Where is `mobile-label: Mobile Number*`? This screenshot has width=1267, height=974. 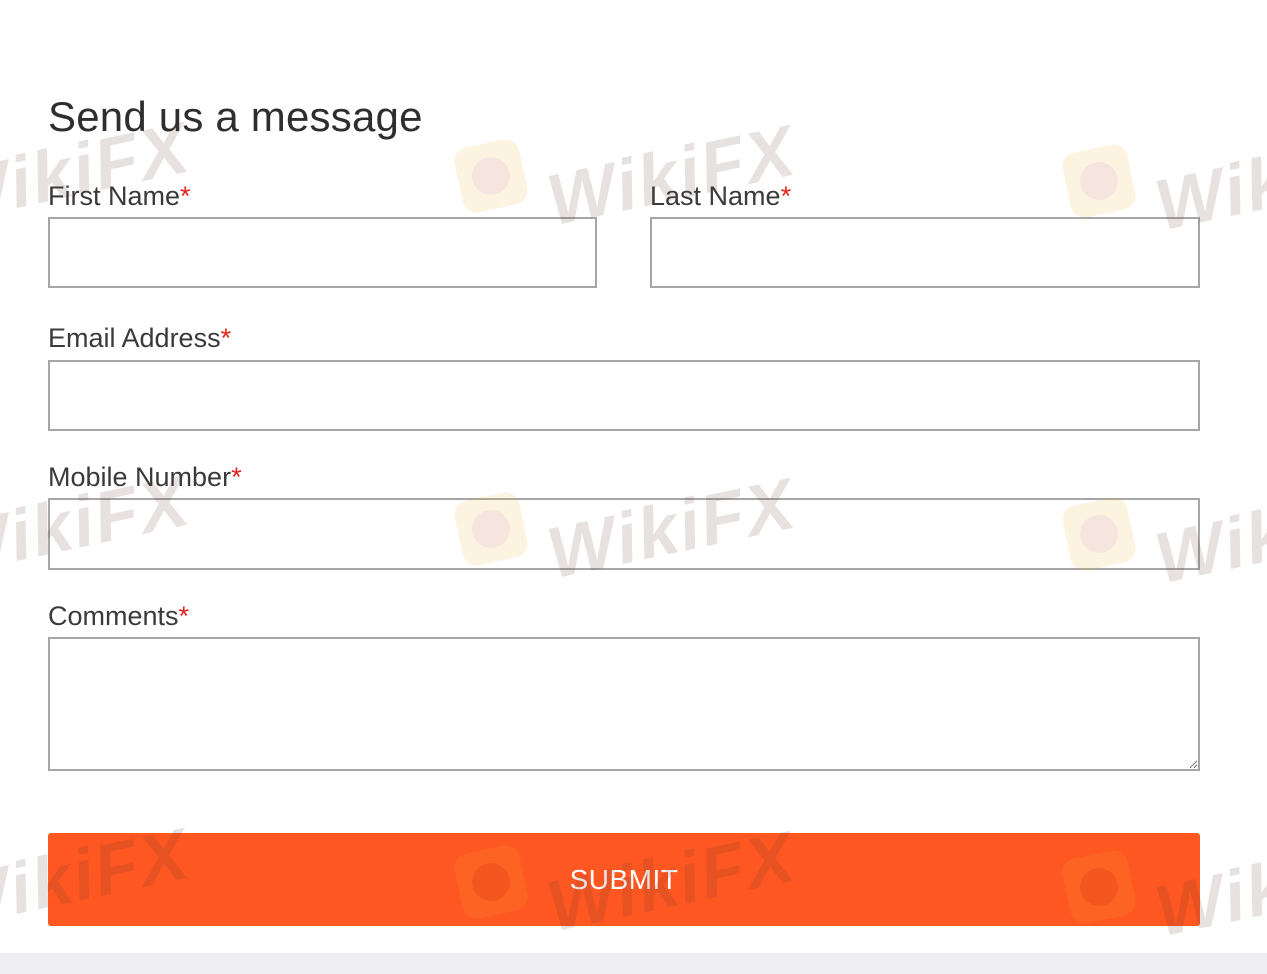 mobile-label: Mobile Number* is located at coordinates (145, 477).